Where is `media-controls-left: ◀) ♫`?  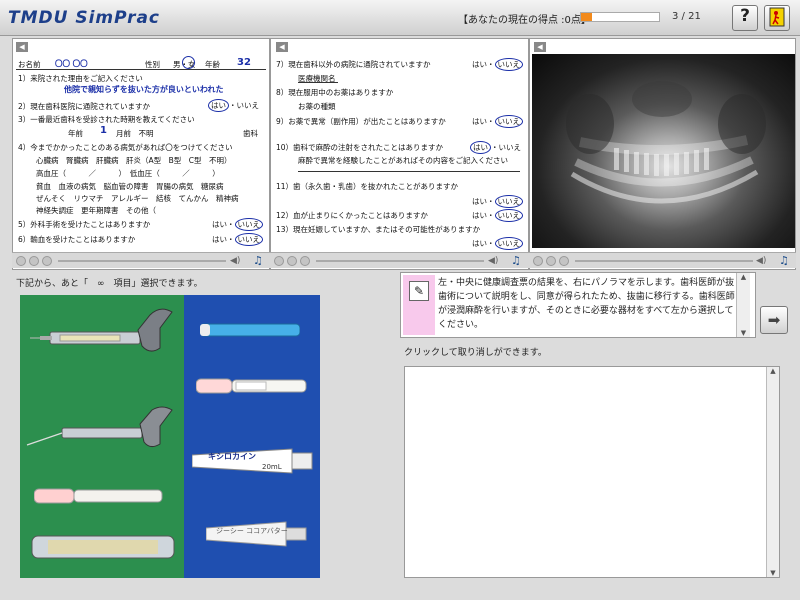 media-controls-left: ◀) ♫ is located at coordinates (141, 260).